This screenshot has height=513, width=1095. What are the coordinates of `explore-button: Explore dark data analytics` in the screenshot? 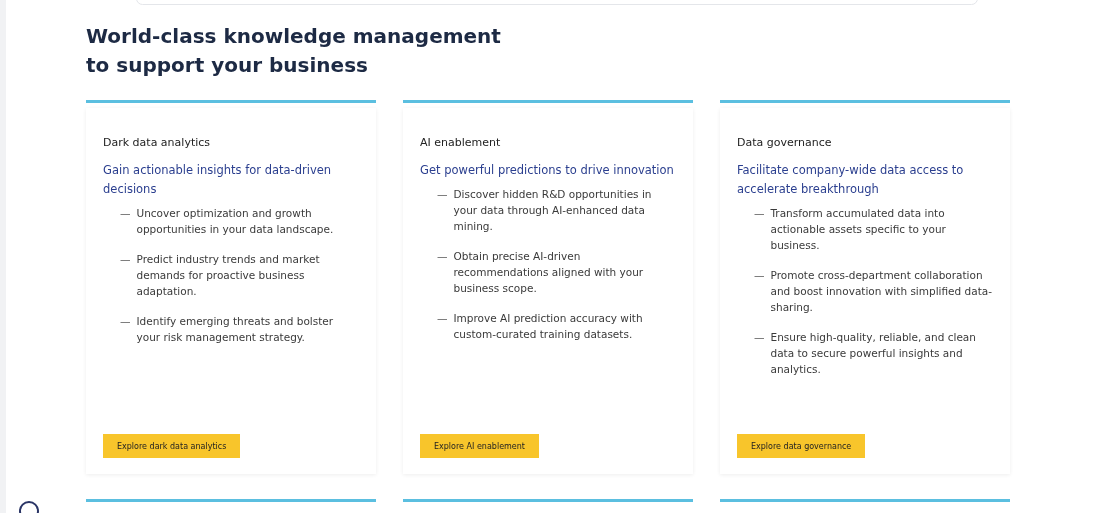 It's located at (172, 446).